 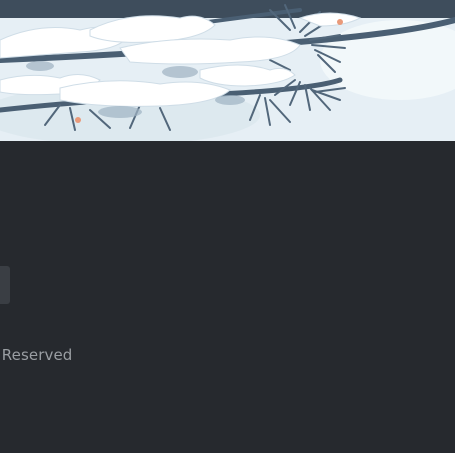 What do you see at coordinates (5, 285) in the screenshot?
I see `footer-button` at bounding box center [5, 285].